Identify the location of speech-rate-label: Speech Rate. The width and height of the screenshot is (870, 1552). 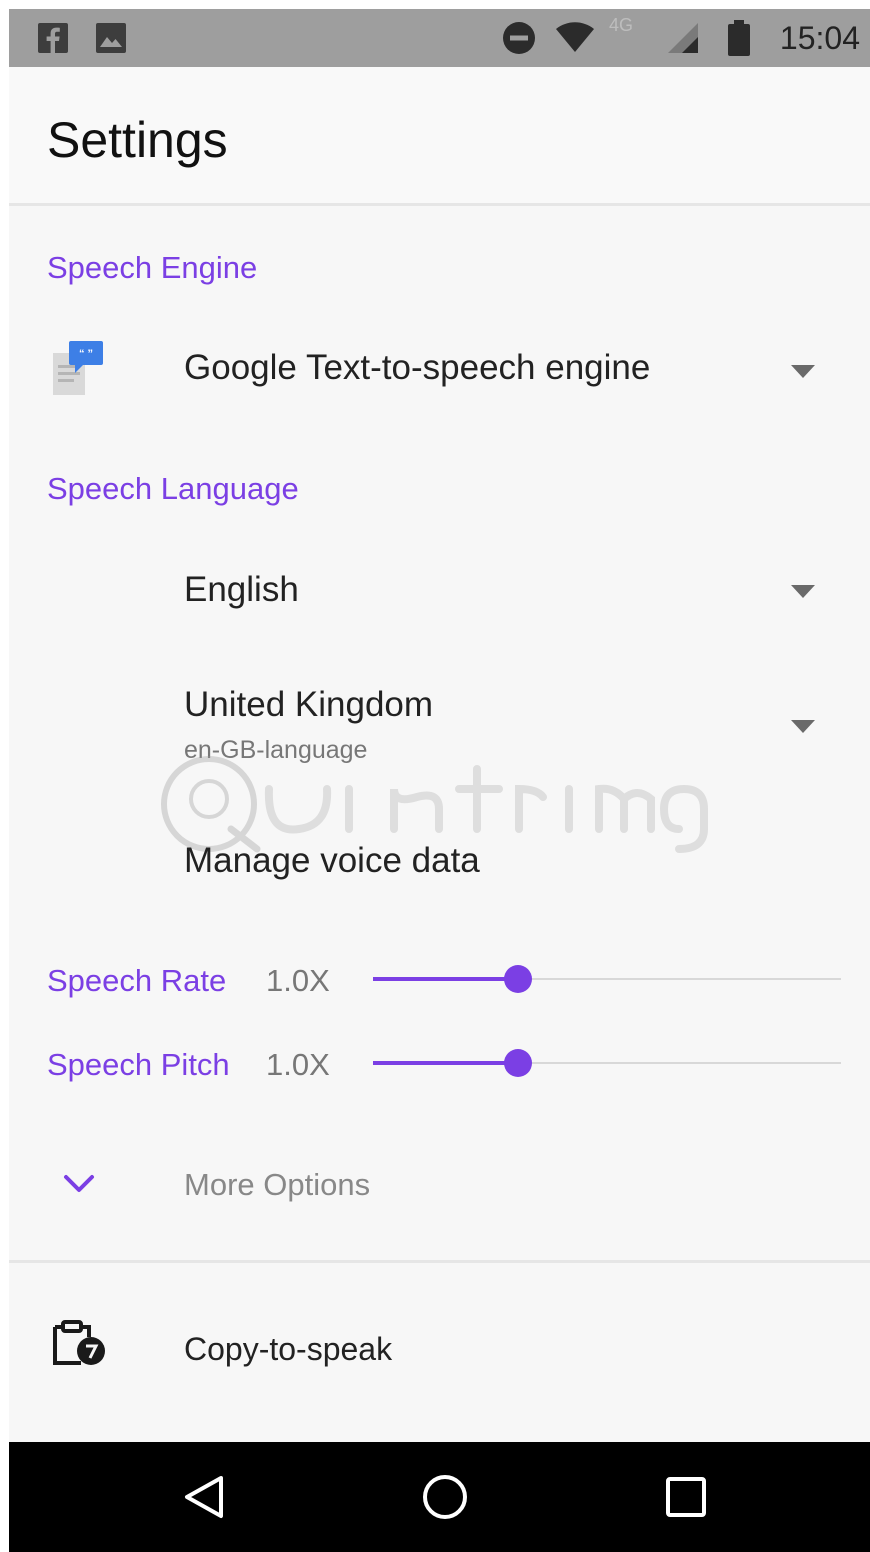
(137, 980).